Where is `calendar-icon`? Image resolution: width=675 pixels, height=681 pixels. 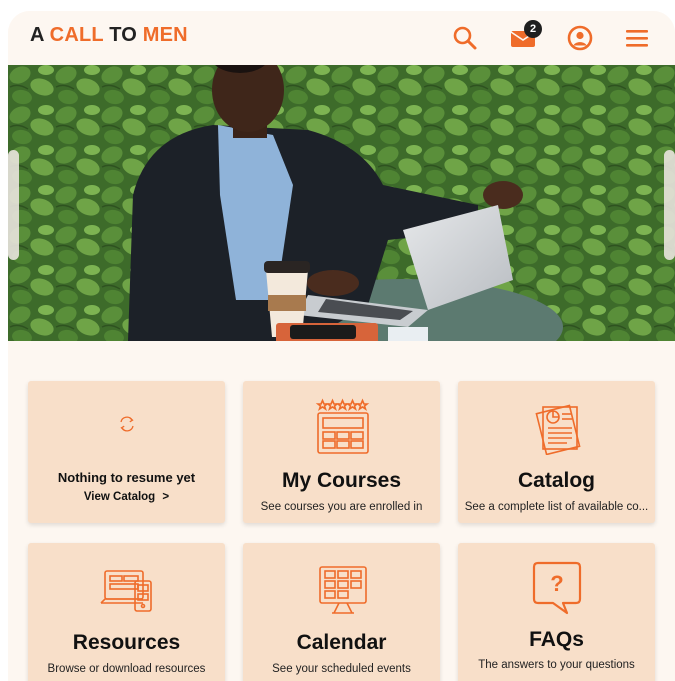
calendar-icon is located at coordinates (341, 587).